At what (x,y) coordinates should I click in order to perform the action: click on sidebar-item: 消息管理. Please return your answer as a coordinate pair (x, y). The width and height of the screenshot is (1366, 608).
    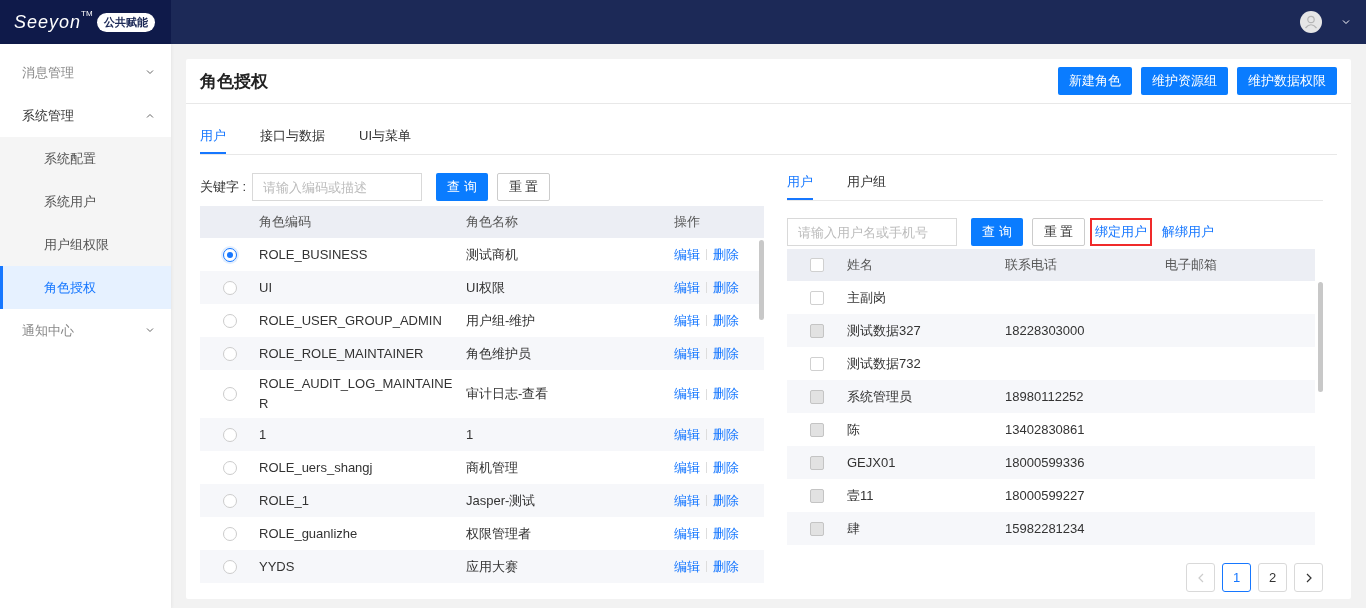
    Looking at the image, I should click on (85, 72).